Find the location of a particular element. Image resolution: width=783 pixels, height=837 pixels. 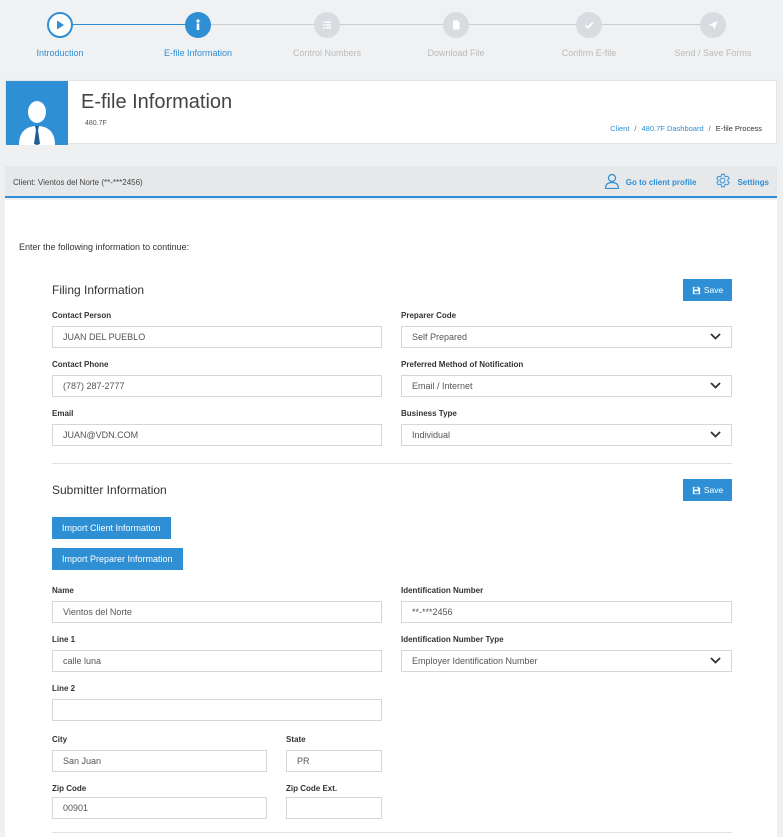

step-send-save-forms: Send / Save Forms is located at coordinates (713, 35).